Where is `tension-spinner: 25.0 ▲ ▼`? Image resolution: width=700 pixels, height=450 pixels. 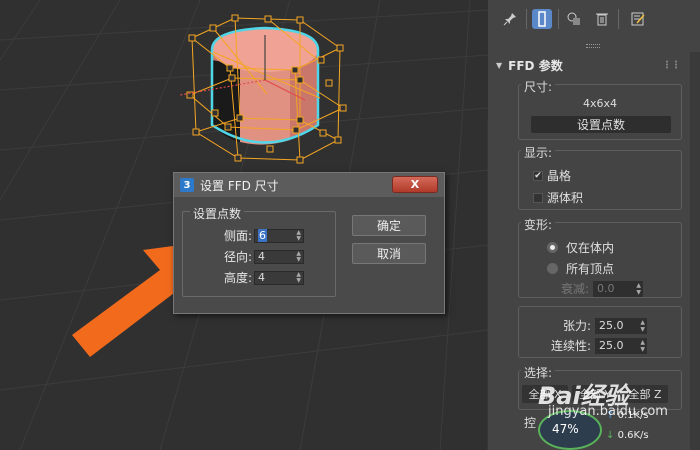
tension-spinner: 25.0 ▲ ▼ is located at coordinates (621, 325).